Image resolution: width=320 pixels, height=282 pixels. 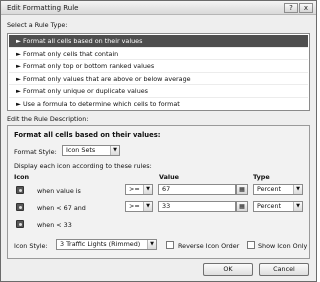 I want to click on row2-condition: when < 67 and, so click(x=61, y=208).